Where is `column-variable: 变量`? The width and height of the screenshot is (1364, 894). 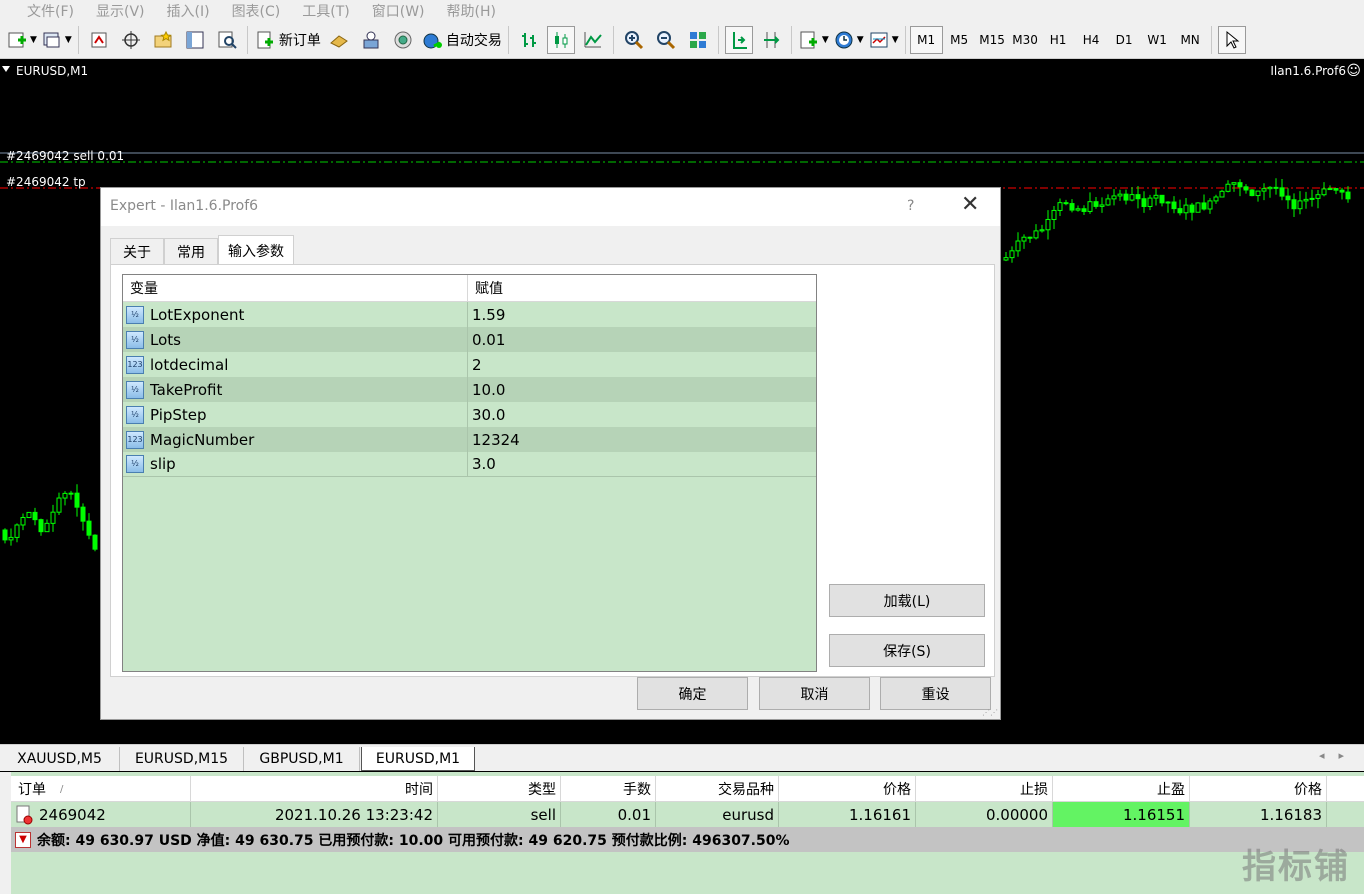 column-variable: 变量 is located at coordinates (295, 288).